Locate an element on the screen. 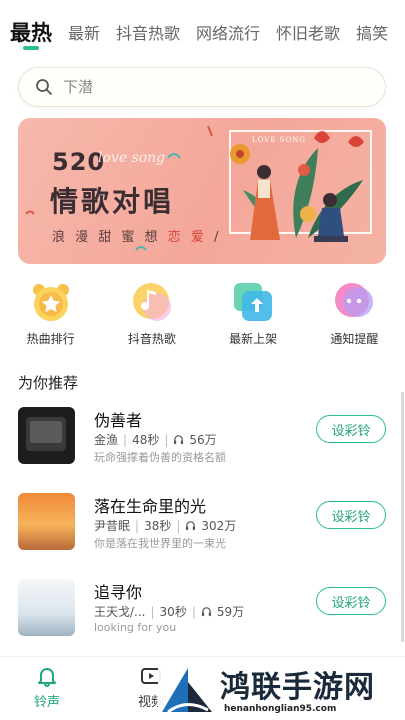 The width and height of the screenshot is (405, 720). song-meta: 王天戈/... | 30秒 | 59万 is located at coordinates (169, 612).